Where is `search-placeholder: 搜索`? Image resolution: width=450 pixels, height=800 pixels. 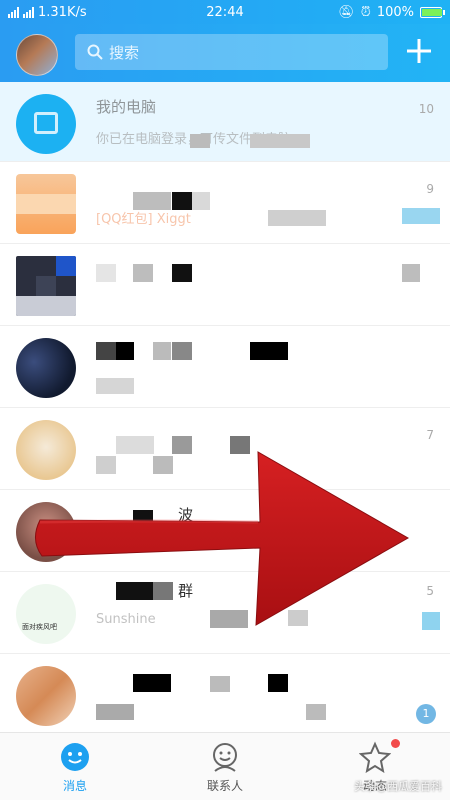 search-placeholder: 搜索 is located at coordinates (124, 52).